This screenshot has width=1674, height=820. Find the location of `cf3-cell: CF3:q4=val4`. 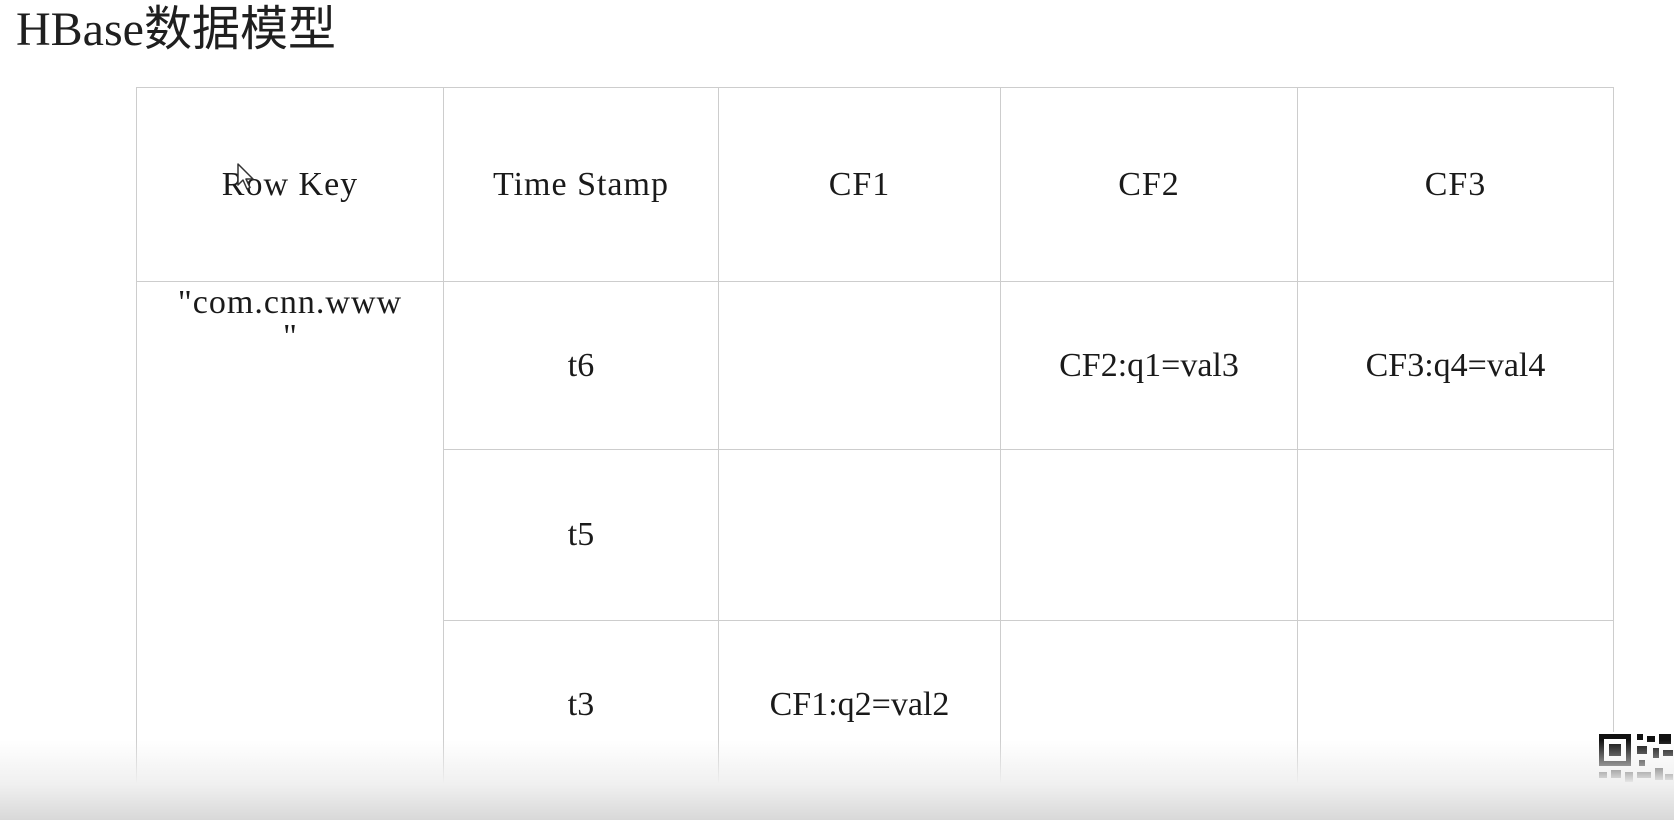

cf3-cell: CF3:q4=val4 is located at coordinates (1455, 365).